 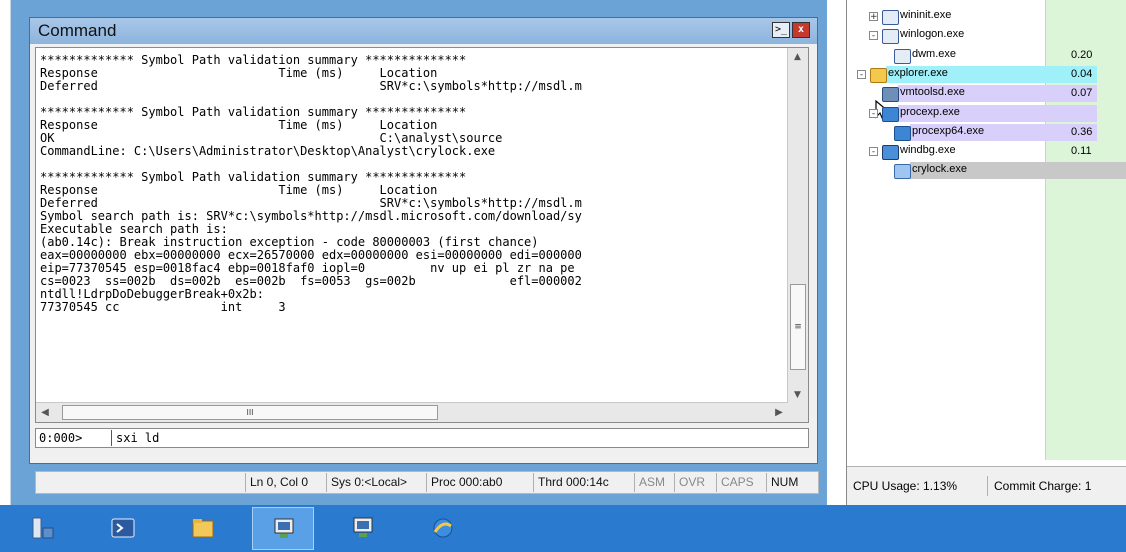 What do you see at coordinates (784, 482) in the screenshot?
I see `status-num: NUM` at bounding box center [784, 482].